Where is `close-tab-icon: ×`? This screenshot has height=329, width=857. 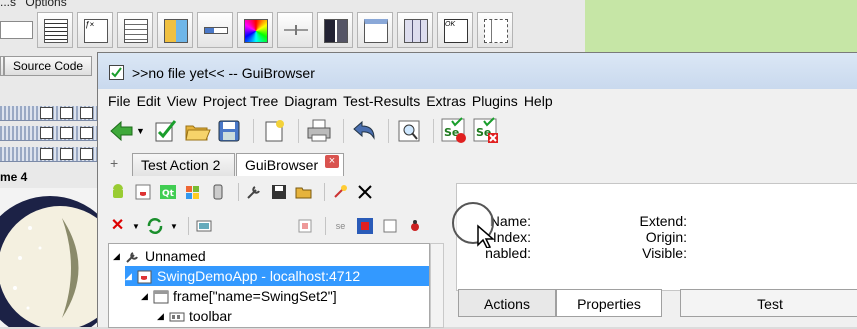
close-tab-icon: × is located at coordinates (332, 161).